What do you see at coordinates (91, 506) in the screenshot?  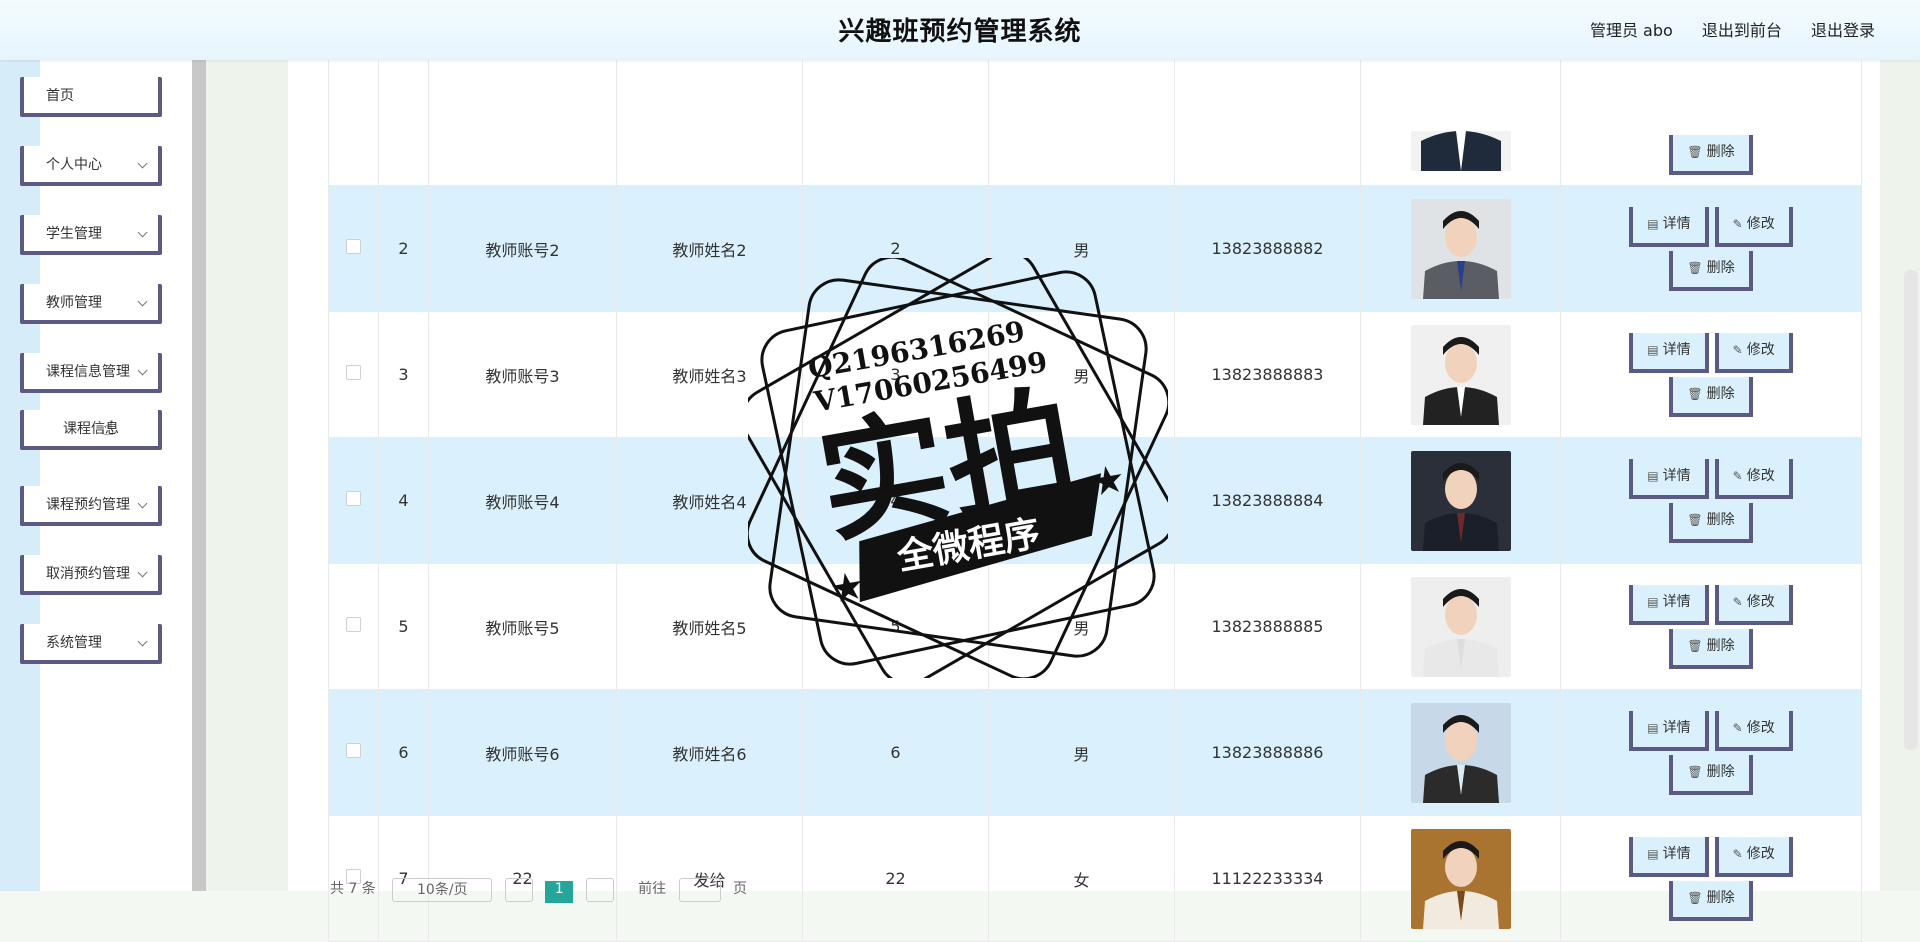 I see `sidebar-item-course-booking-management: 课程预约管理` at bounding box center [91, 506].